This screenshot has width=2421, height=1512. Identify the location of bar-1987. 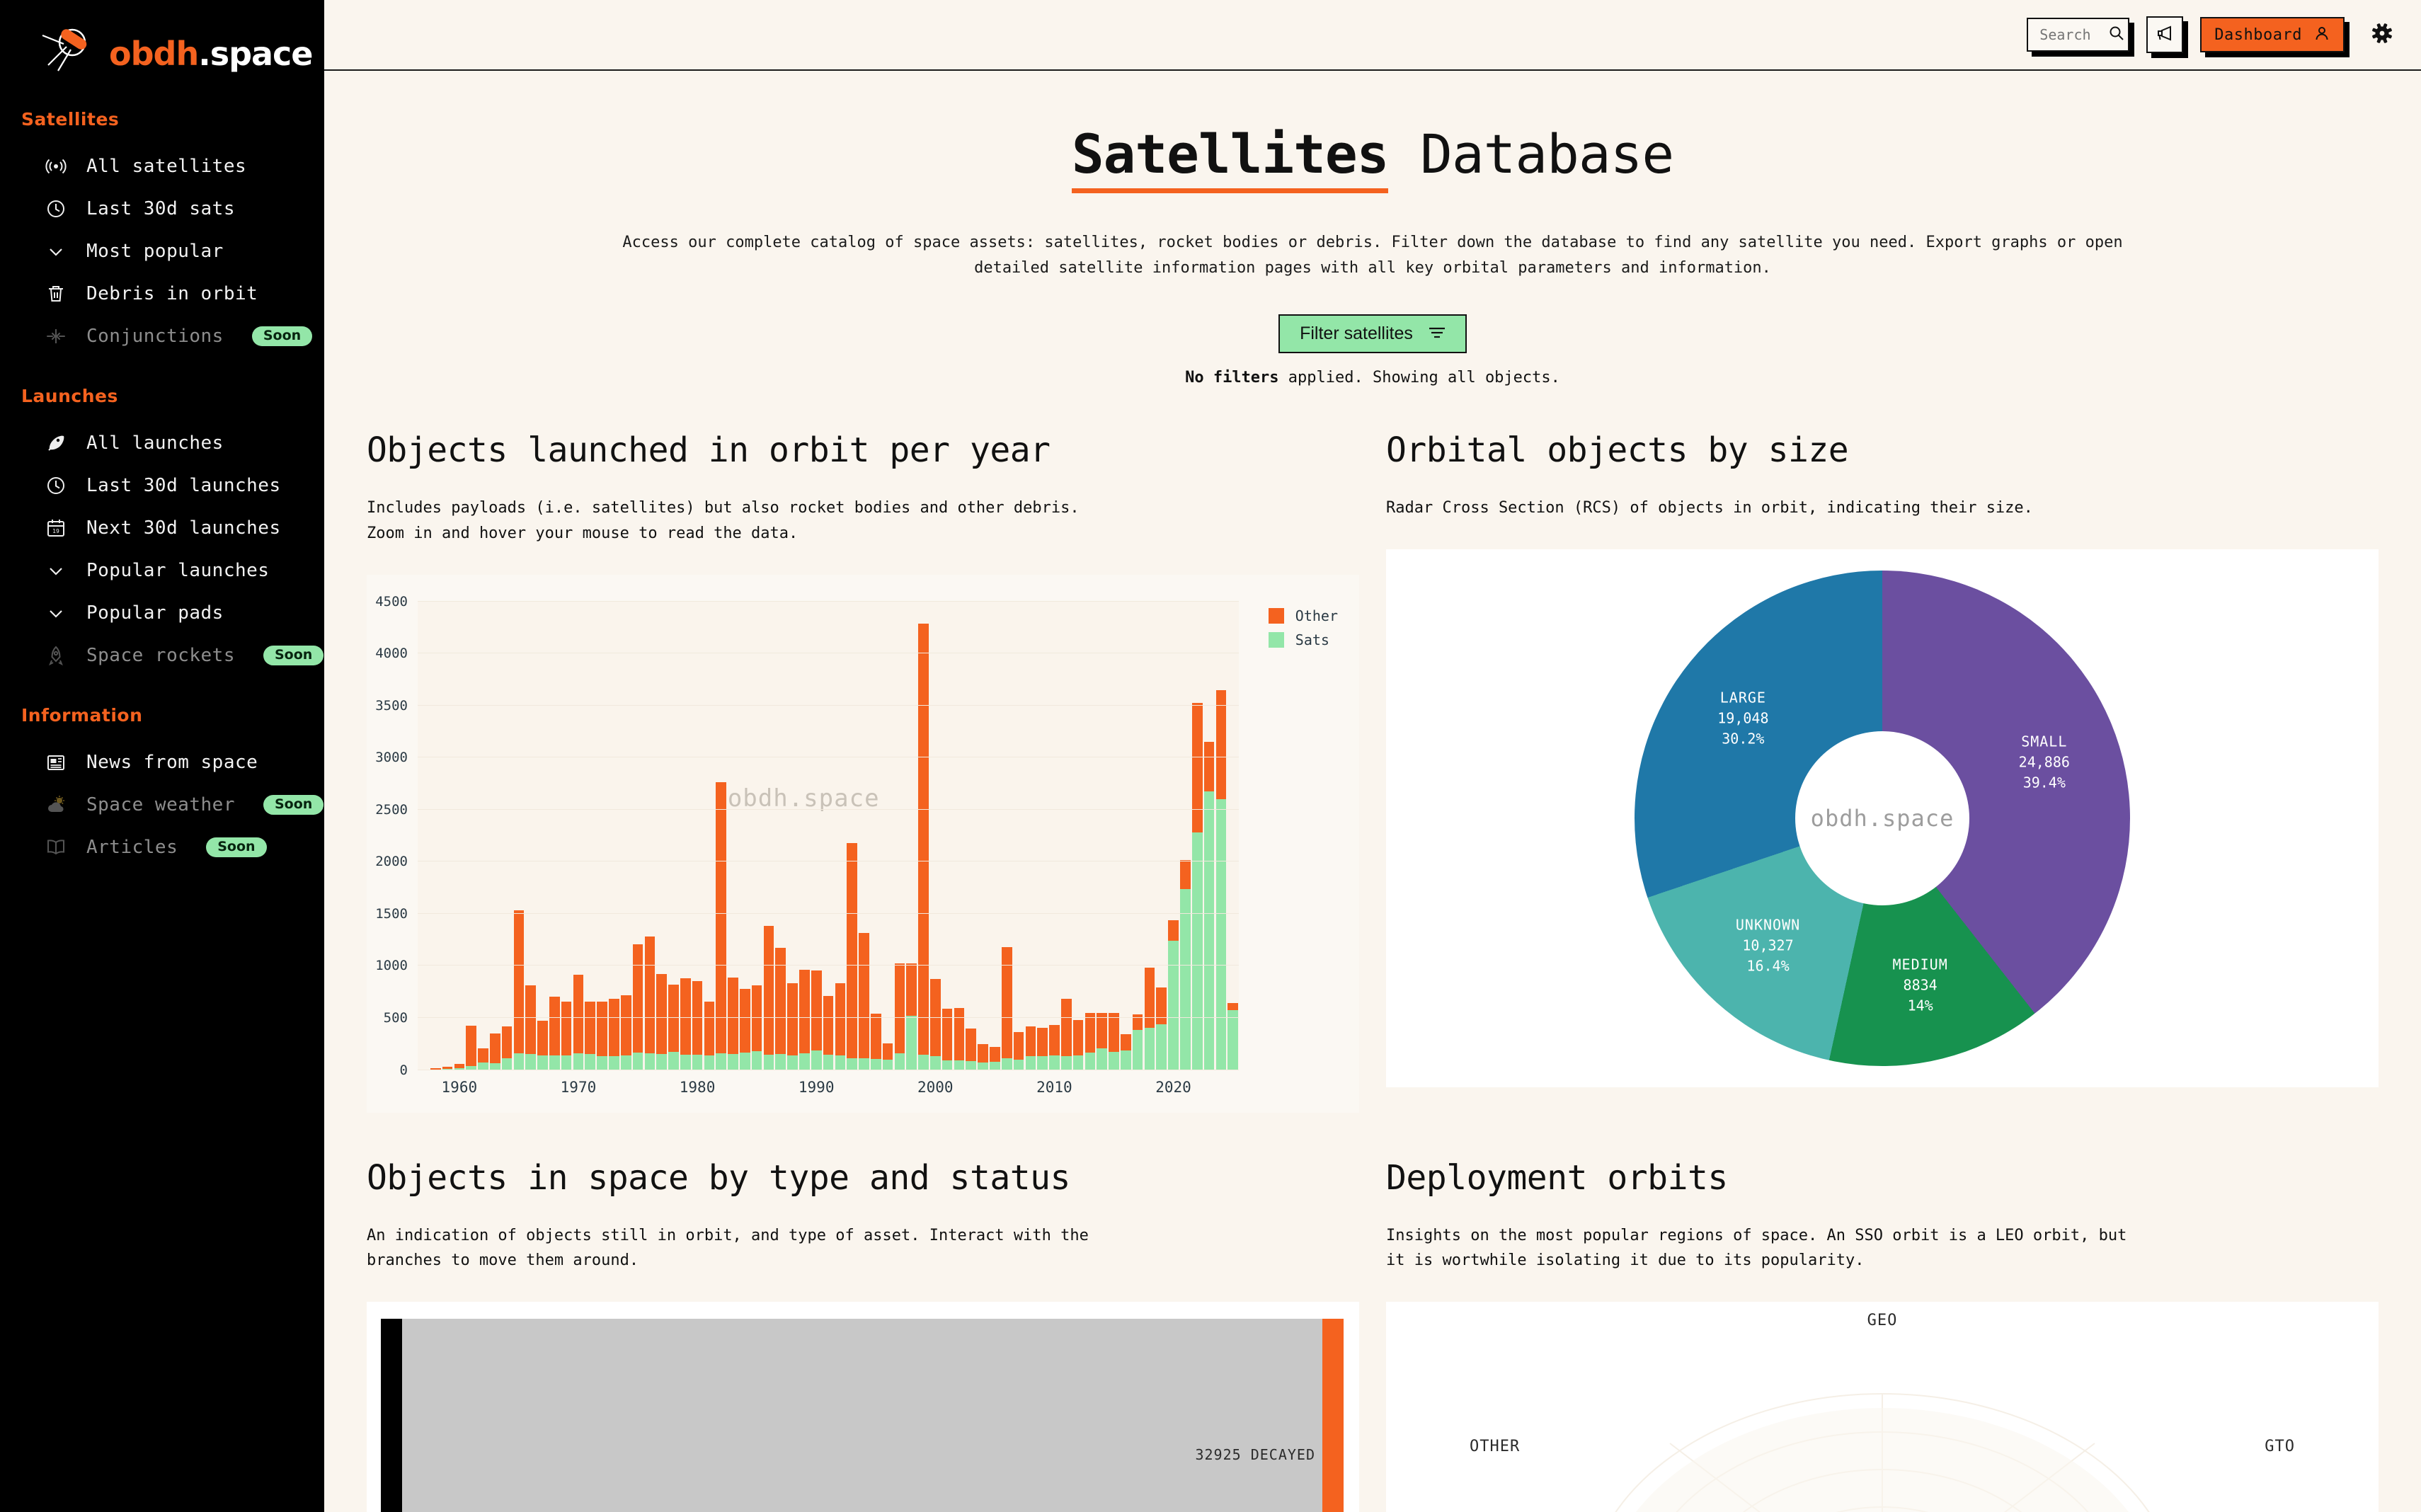
(780, 836).